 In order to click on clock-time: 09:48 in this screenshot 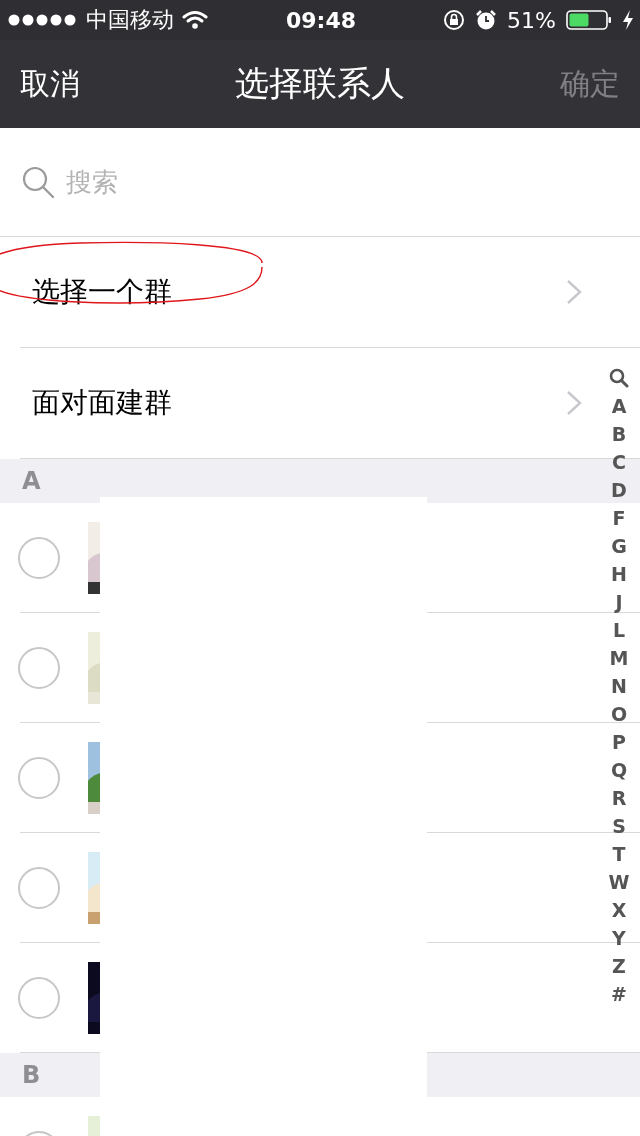, I will do `click(321, 20)`.